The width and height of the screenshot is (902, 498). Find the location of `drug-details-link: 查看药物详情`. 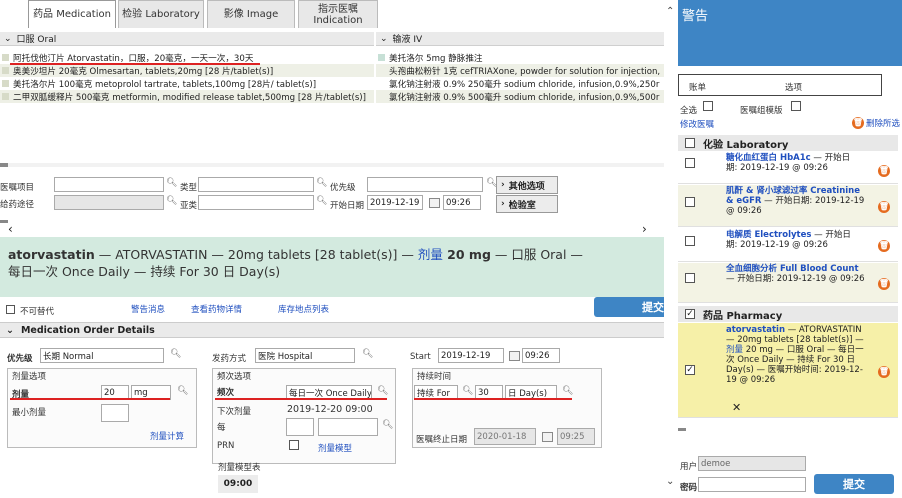

drug-details-link: 查看药物详情 is located at coordinates (216, 309).